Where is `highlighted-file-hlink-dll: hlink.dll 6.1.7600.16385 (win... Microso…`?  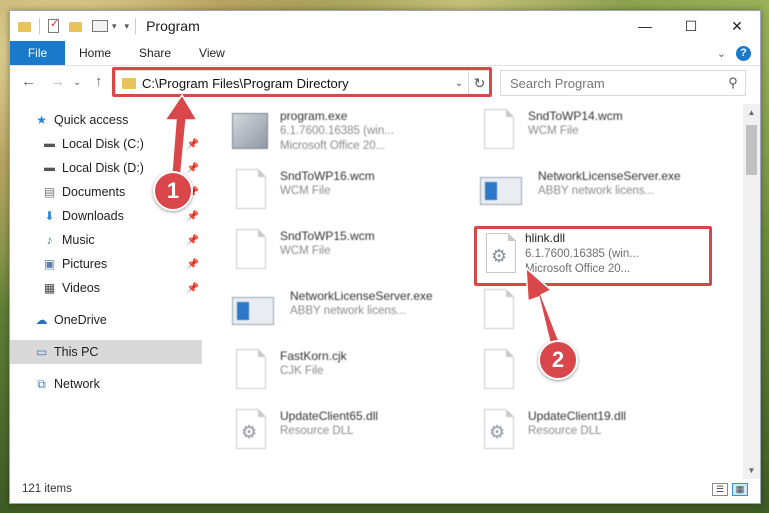
highlighted-file-hlink-dll: hlink.dll 6.1.7600.16385 (win... Microso… is located at coordinates (593, 256).